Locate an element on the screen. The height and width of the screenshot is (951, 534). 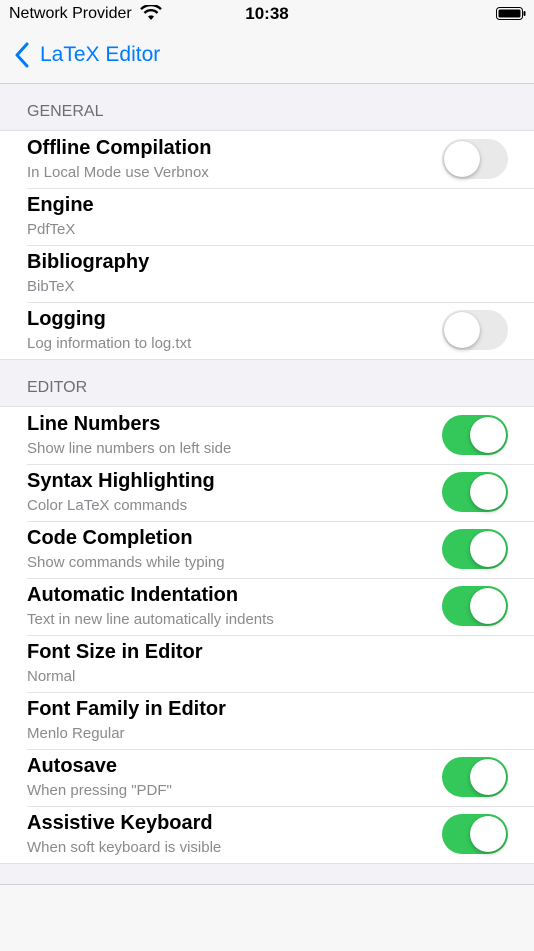
line-numbers-toggle is located at coordinates (475, 435).